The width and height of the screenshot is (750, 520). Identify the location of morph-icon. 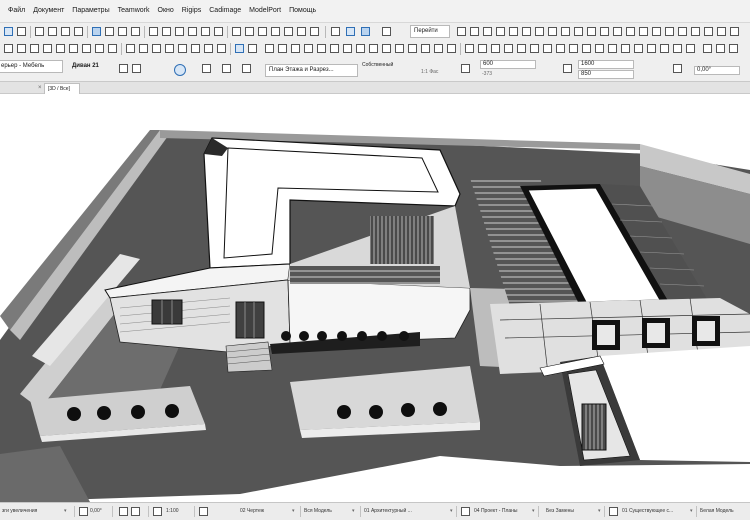
(578, 31).